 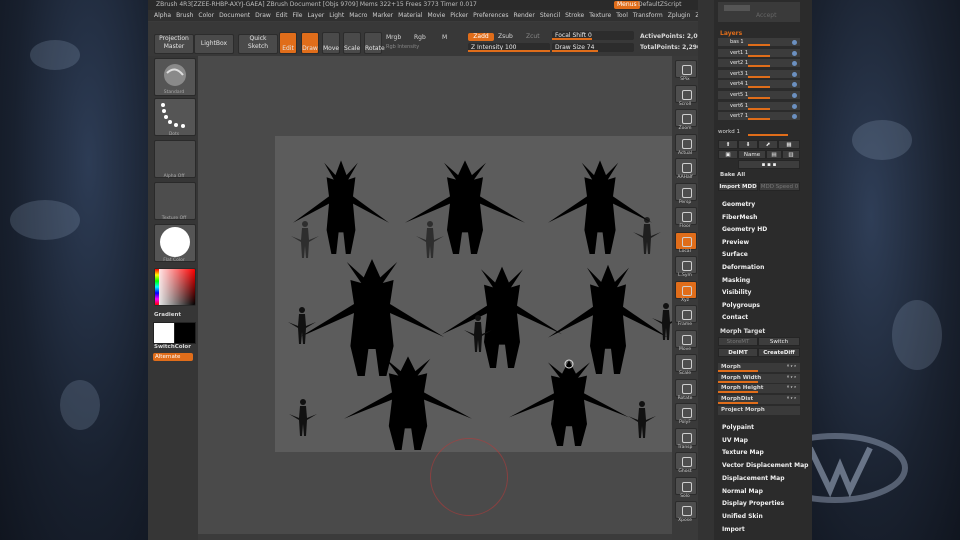 What do you see at coordinates (686, 314) in the screenshot?
I see `tool-frame-button` at bounding box center [686, 314].